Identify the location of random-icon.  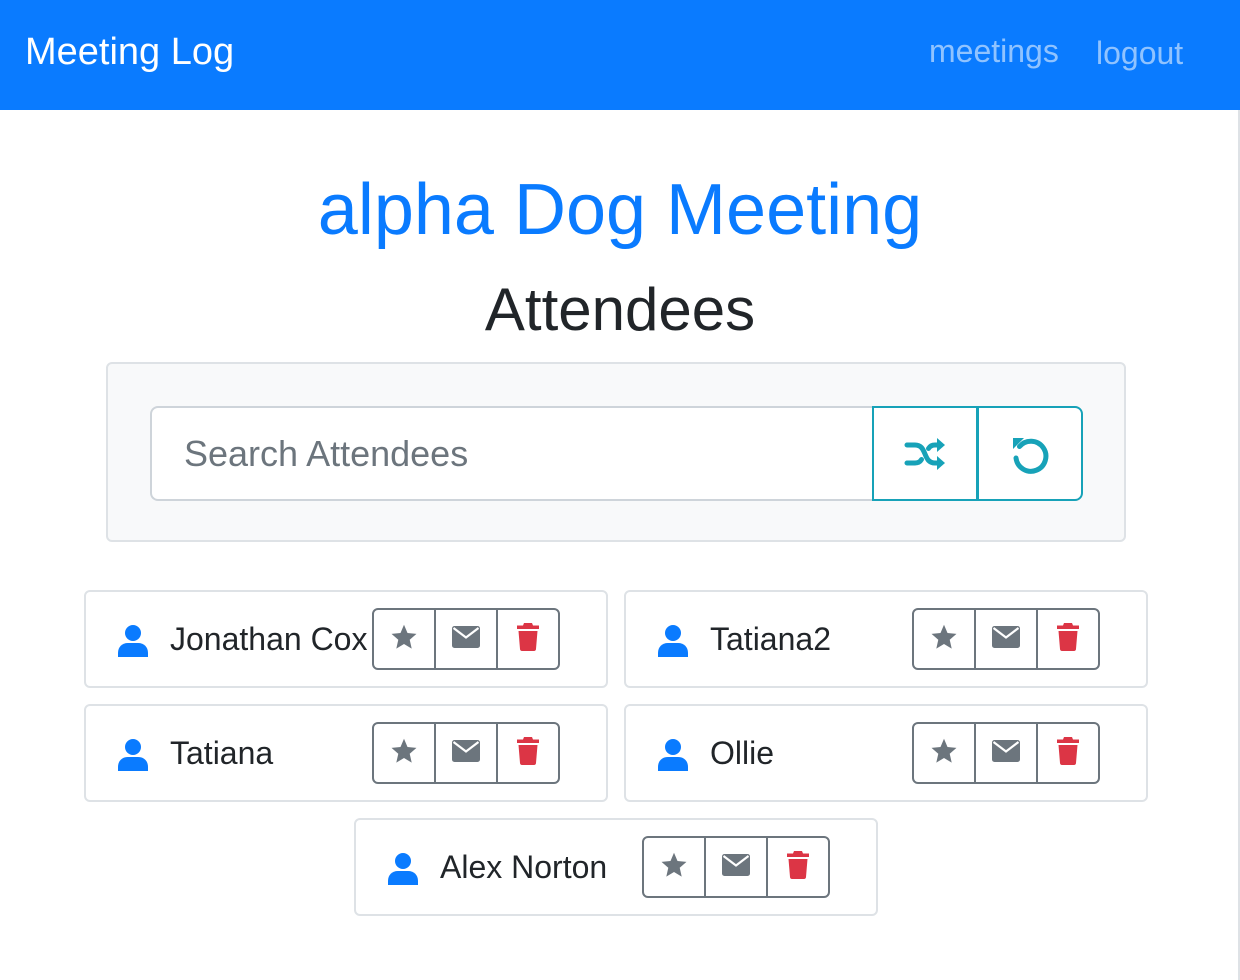
(924, 453).